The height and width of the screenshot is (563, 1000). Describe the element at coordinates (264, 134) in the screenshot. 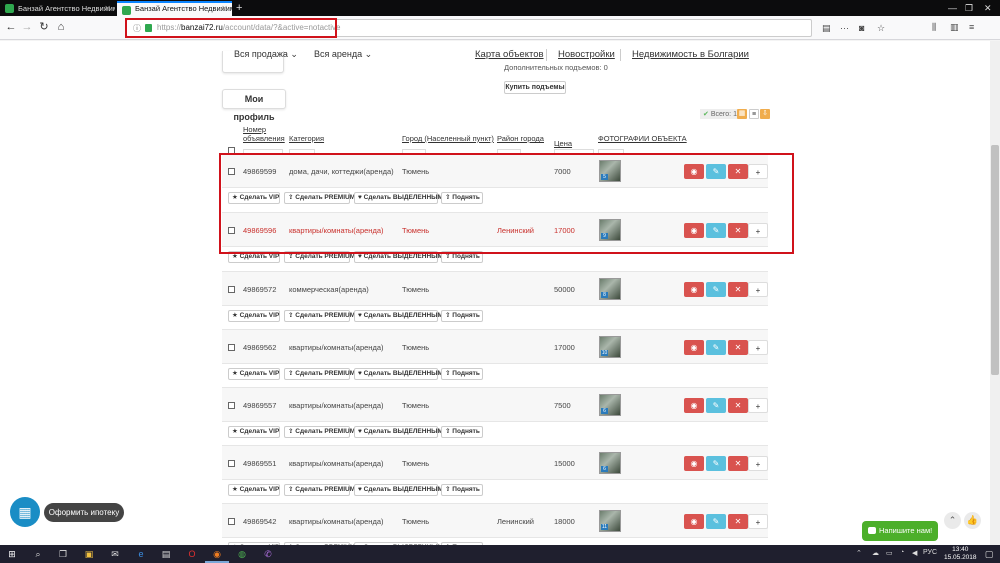

I see `header-number: Номер объявления` at that location.